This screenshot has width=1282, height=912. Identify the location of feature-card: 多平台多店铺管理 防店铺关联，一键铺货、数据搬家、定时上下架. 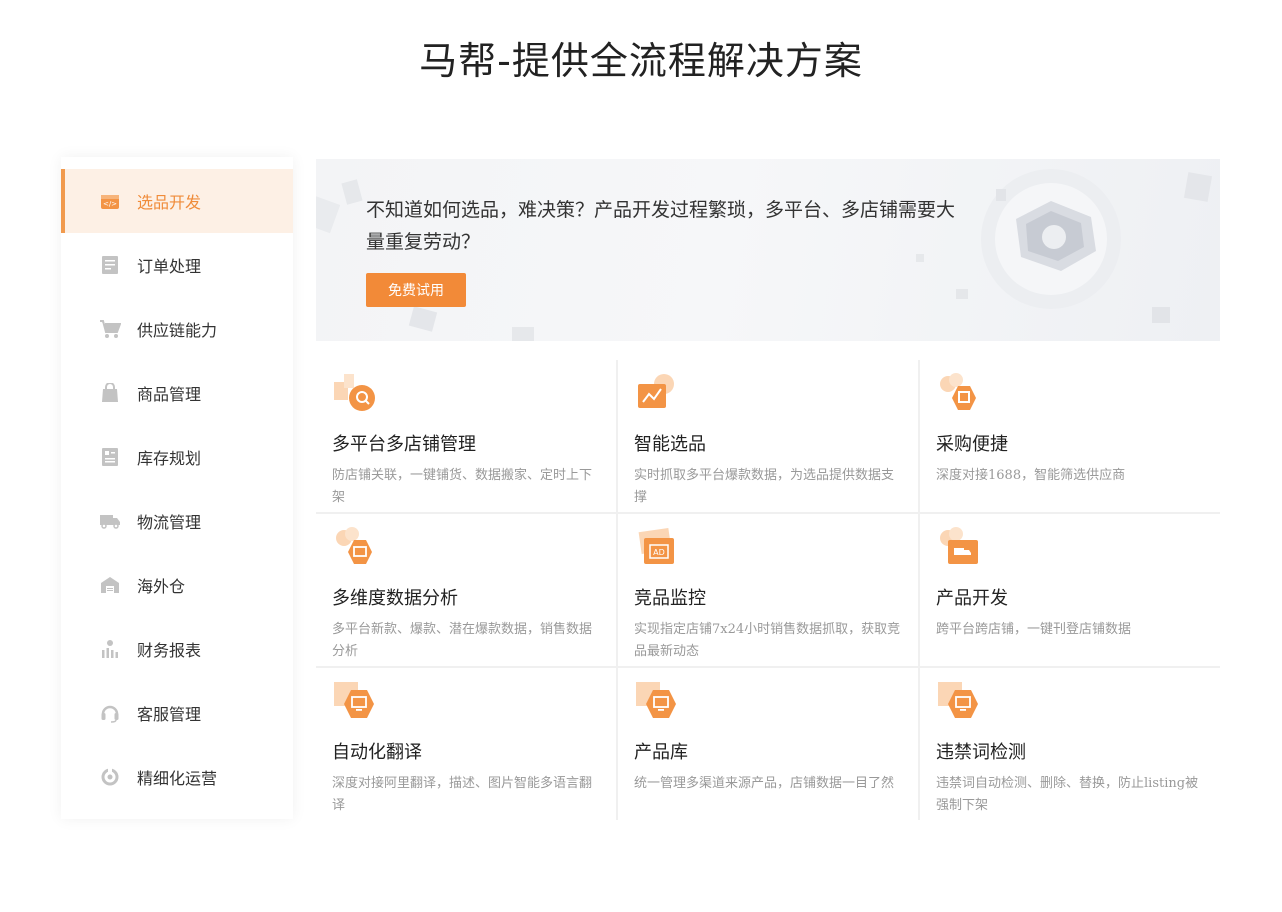
(466, 436).